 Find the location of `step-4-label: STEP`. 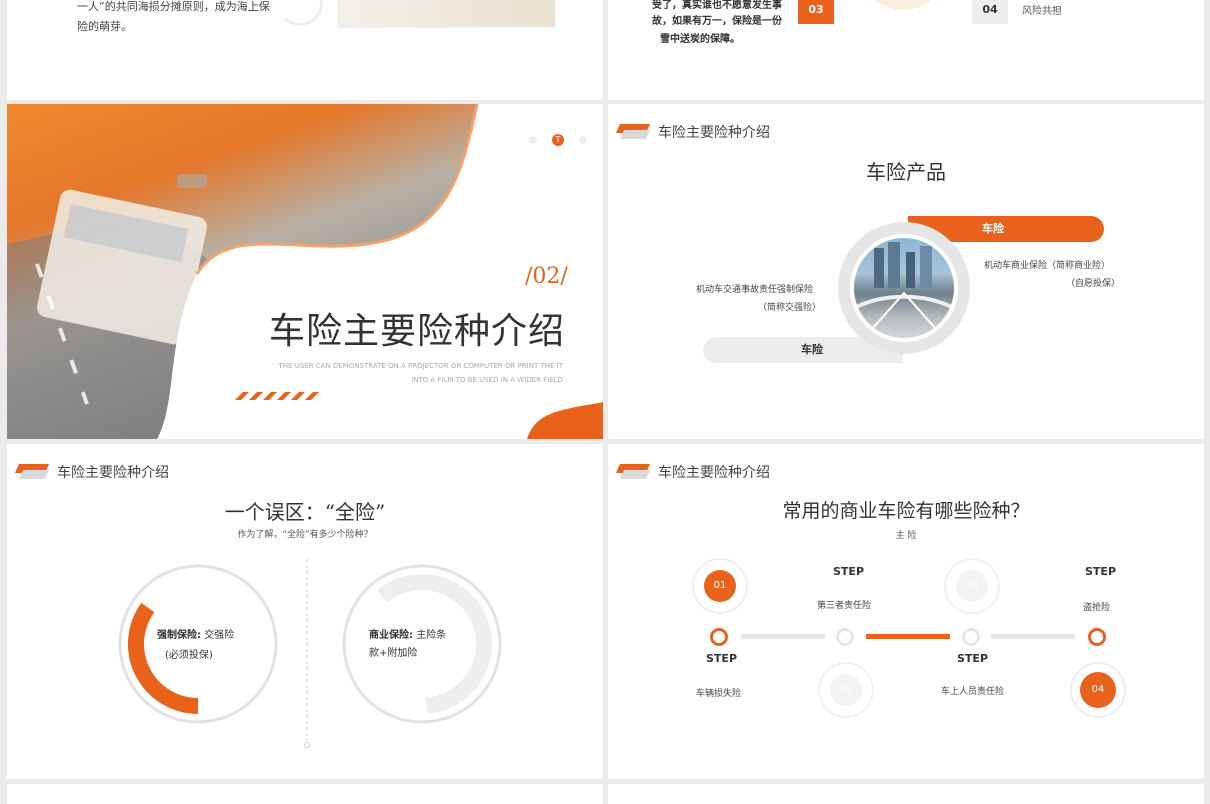

step-4-label: STEP is located at coordinates (1101, 571).